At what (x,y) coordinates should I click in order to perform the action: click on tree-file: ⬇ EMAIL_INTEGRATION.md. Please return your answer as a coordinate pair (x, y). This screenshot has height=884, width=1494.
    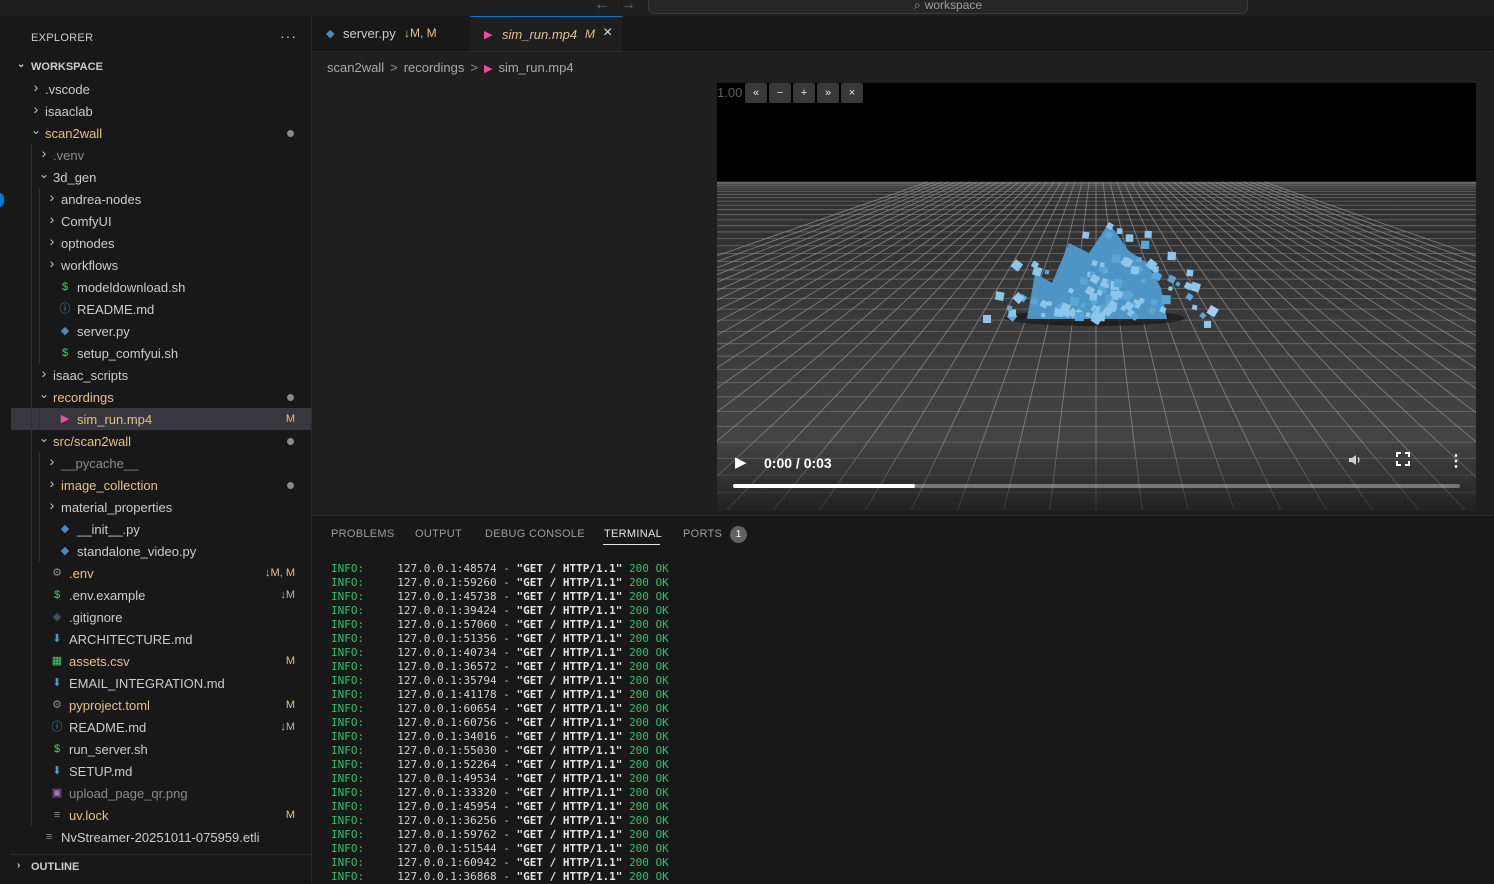
    Looking at the image, I should click on (161, 683).